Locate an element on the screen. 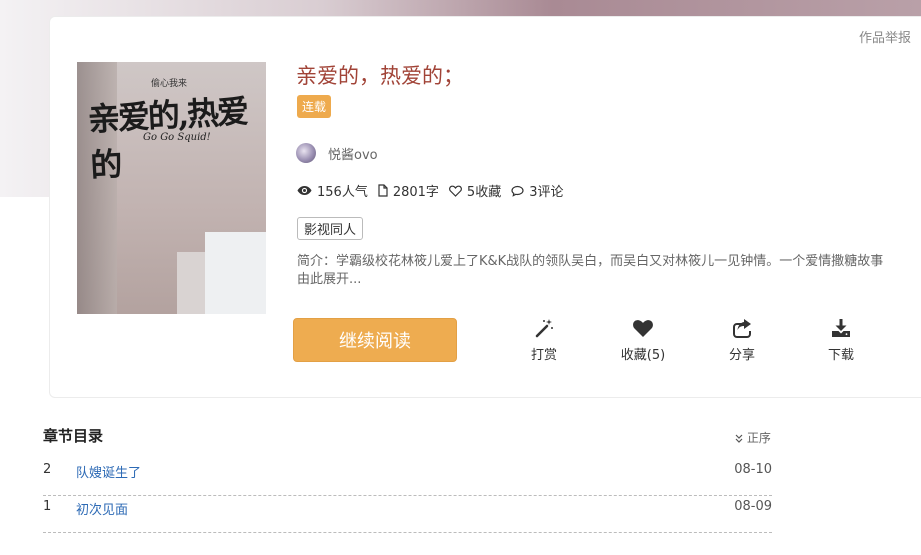 This screenshot has height=555, width=921. chapter-date: 08-09 is located at coordinates (753, 506).